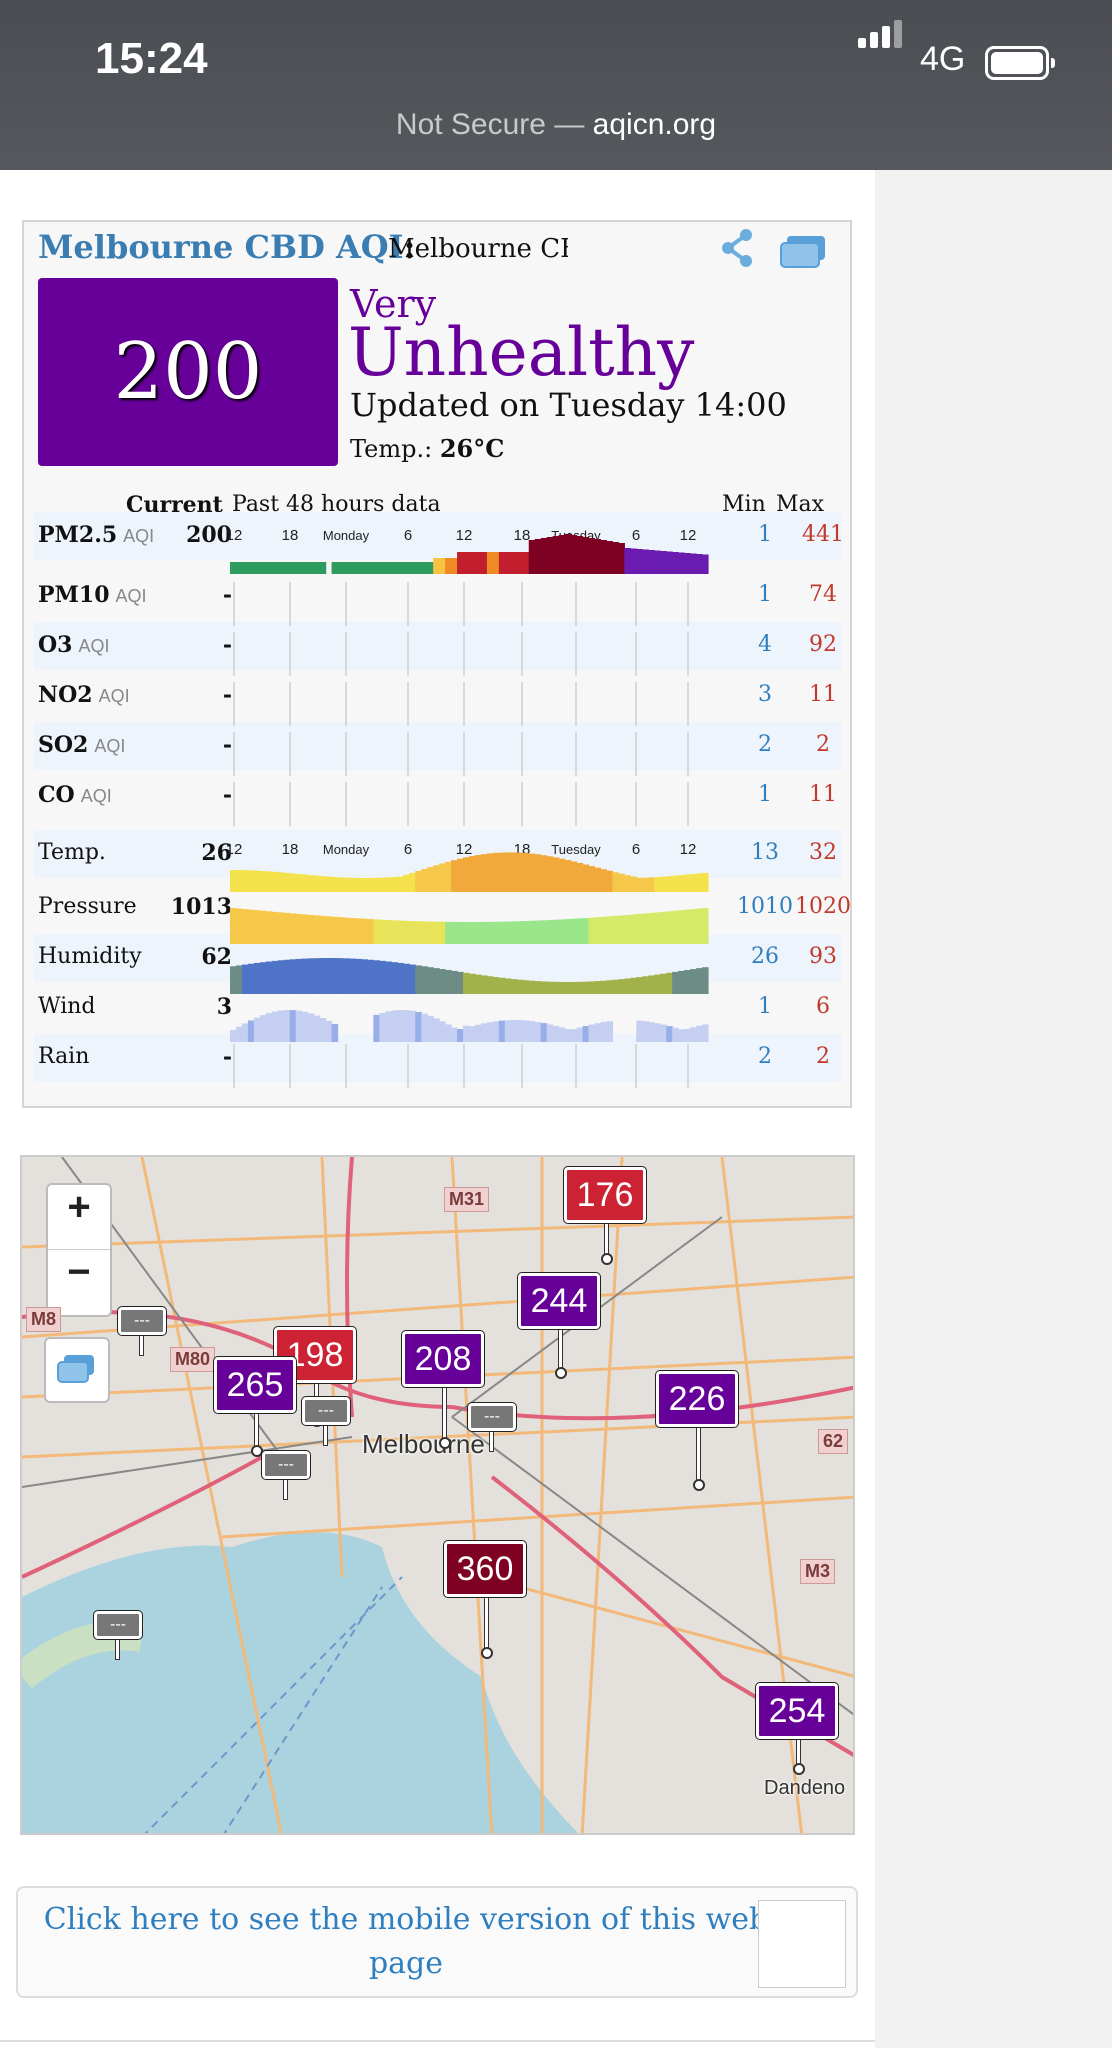  I want to click on aqi-station-marker: 226, so click(697, 1399).